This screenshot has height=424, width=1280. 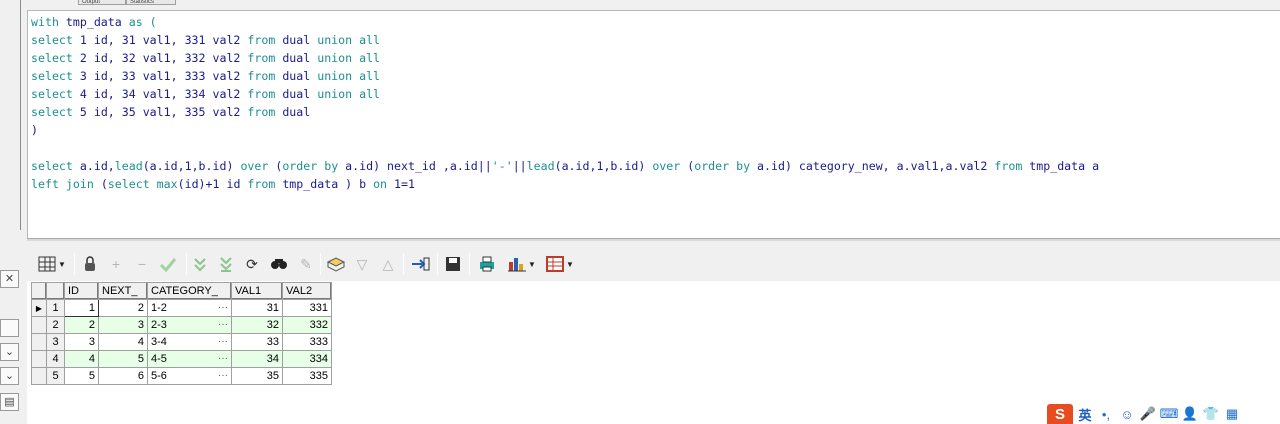 What do you see at coordinates (9, 402) in the screenshot?
I see `document-icon: ▤` at bounding box center [9, 402].